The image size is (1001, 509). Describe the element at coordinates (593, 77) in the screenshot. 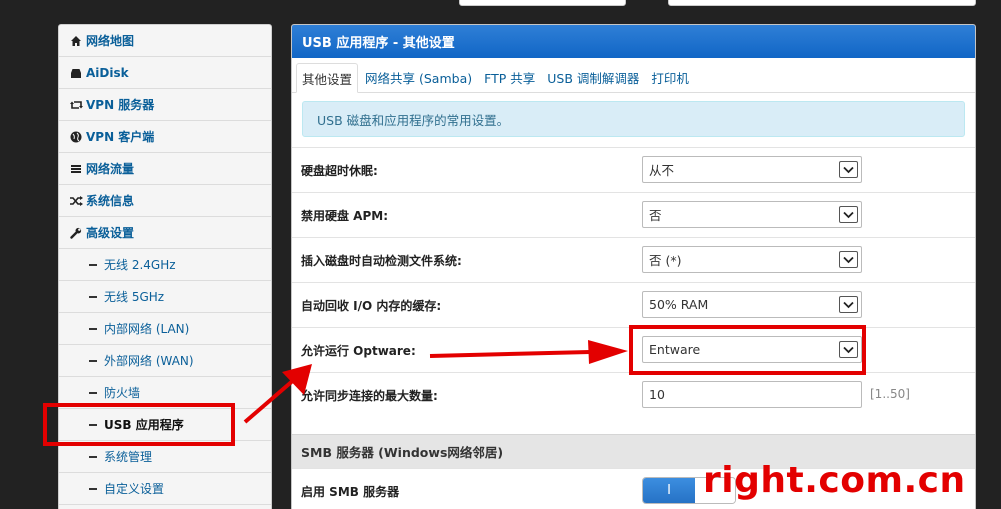

I see `tab-usb-modem: USB 调制解调器` at that location.